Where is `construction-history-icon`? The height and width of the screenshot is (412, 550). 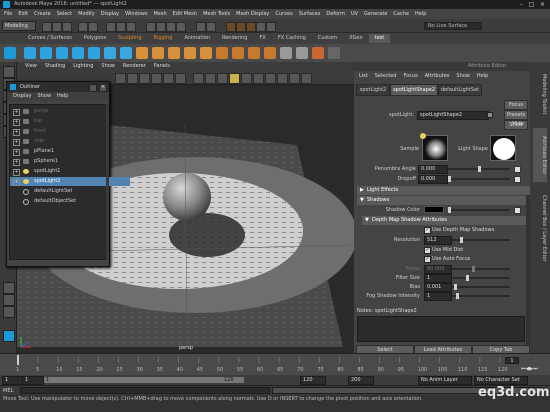
construction-history-icon is located at coordinates (211, 27).